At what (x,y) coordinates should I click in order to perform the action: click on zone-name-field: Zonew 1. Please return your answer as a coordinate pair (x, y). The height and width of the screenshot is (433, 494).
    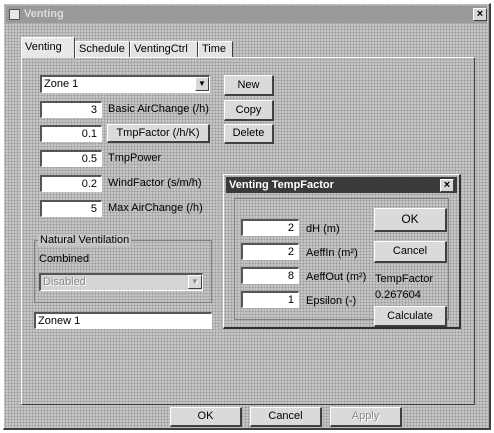
    Looking at the image, I should click on (123, 320).